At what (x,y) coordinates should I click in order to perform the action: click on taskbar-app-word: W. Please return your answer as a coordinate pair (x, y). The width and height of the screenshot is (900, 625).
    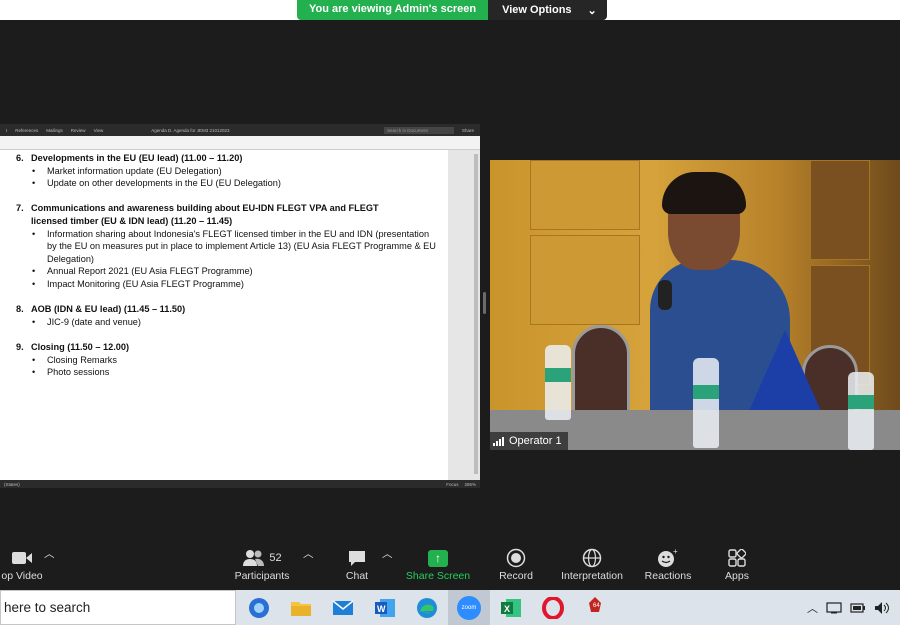
    Looking at the image, I should click on (385, 607).